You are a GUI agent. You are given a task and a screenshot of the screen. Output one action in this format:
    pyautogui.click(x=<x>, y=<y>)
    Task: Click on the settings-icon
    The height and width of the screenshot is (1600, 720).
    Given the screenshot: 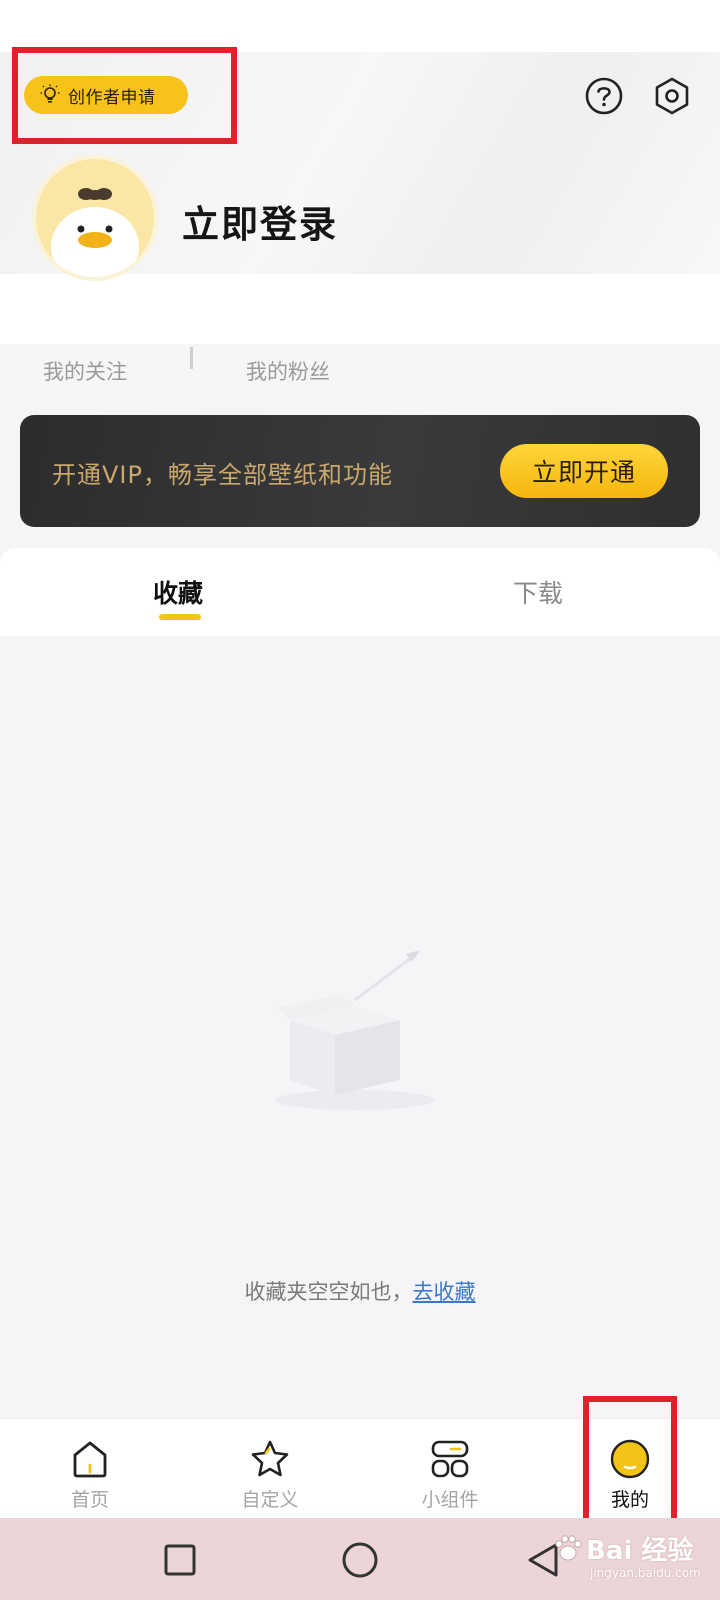 What is the action you would take?
    pyautogui.click(x=672, y=96)
    